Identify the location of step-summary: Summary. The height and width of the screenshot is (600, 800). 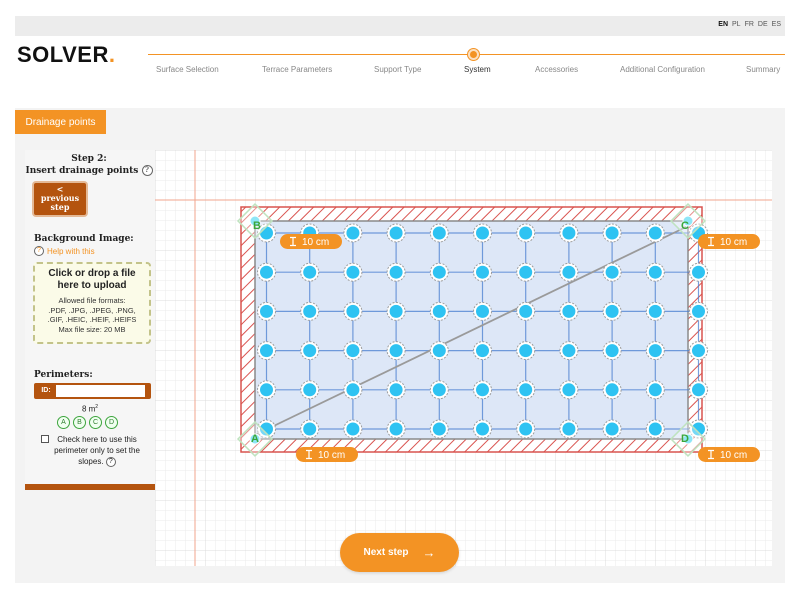
(763, 69).